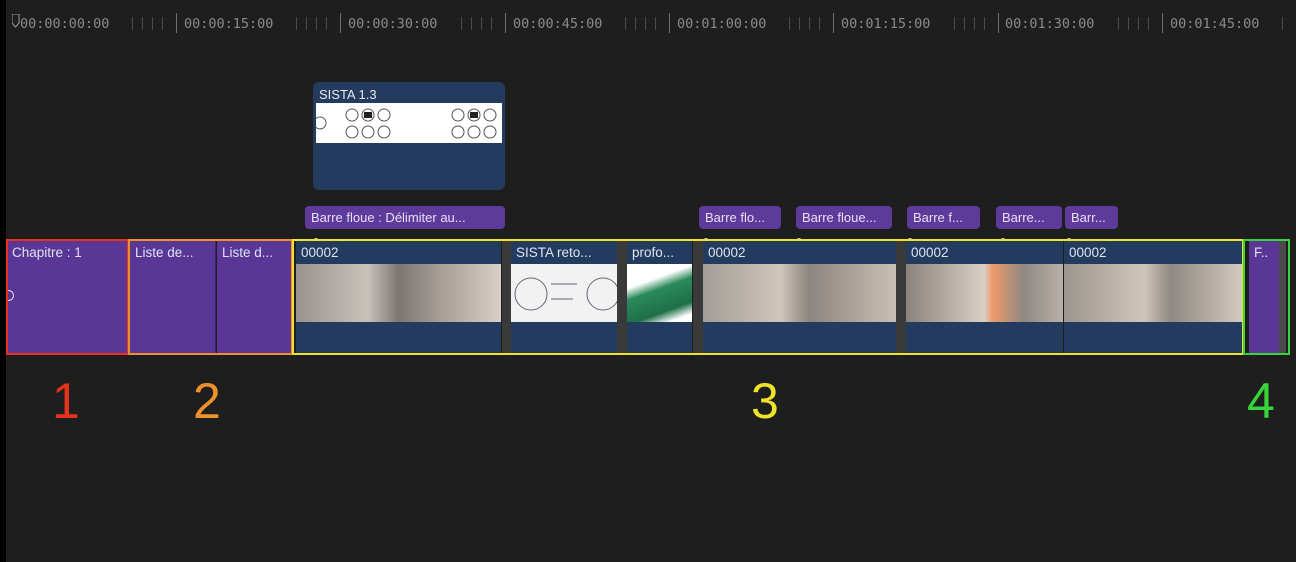 The height and width of the screenshot is (562, 1296). What do you see at coordinates (10, 295) in the screenshot?
I see `chapter-marker-icon` at bounding box center [10, 295].